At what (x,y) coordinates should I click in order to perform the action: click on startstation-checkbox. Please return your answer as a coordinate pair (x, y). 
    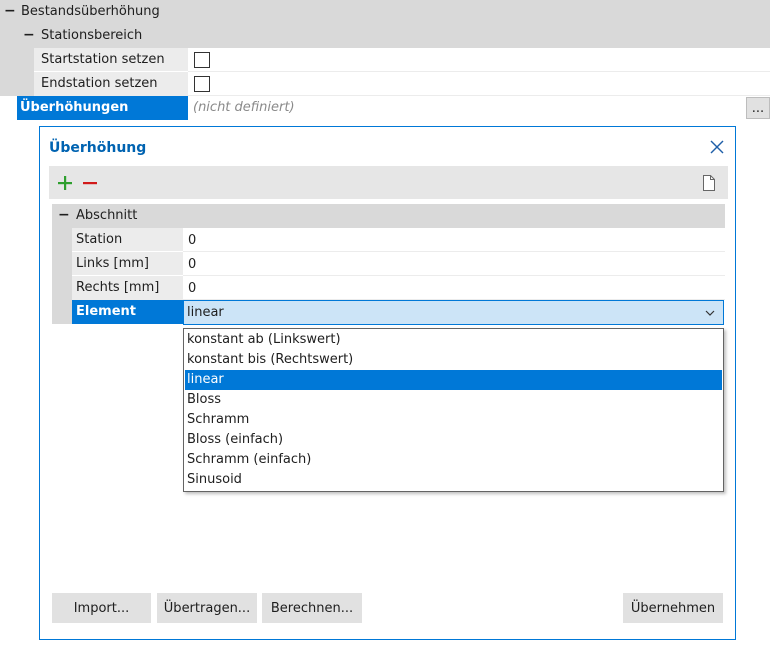
    Looking at the image, I should click on (202, 60).